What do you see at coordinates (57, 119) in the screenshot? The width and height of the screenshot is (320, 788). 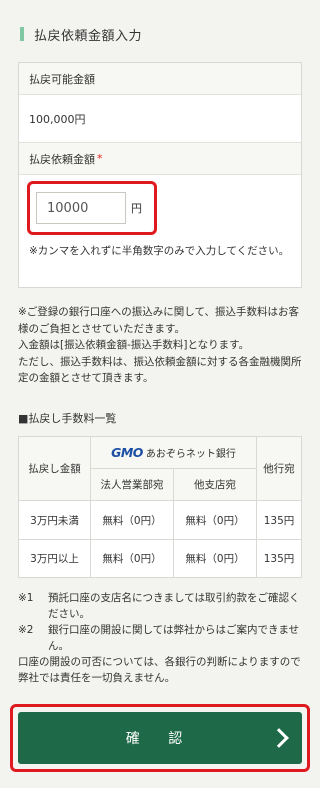 I see `available-value: 100,000円` at bounding box center [57, 119].